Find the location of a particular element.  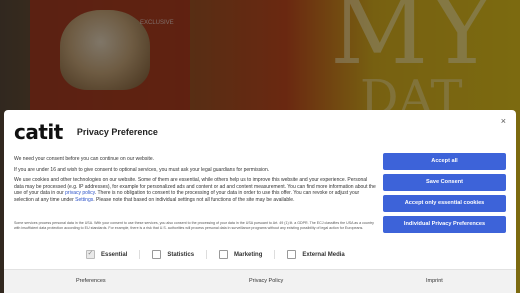

dialog-header: catit Privacy Preference is located at coordinates (86, 132).